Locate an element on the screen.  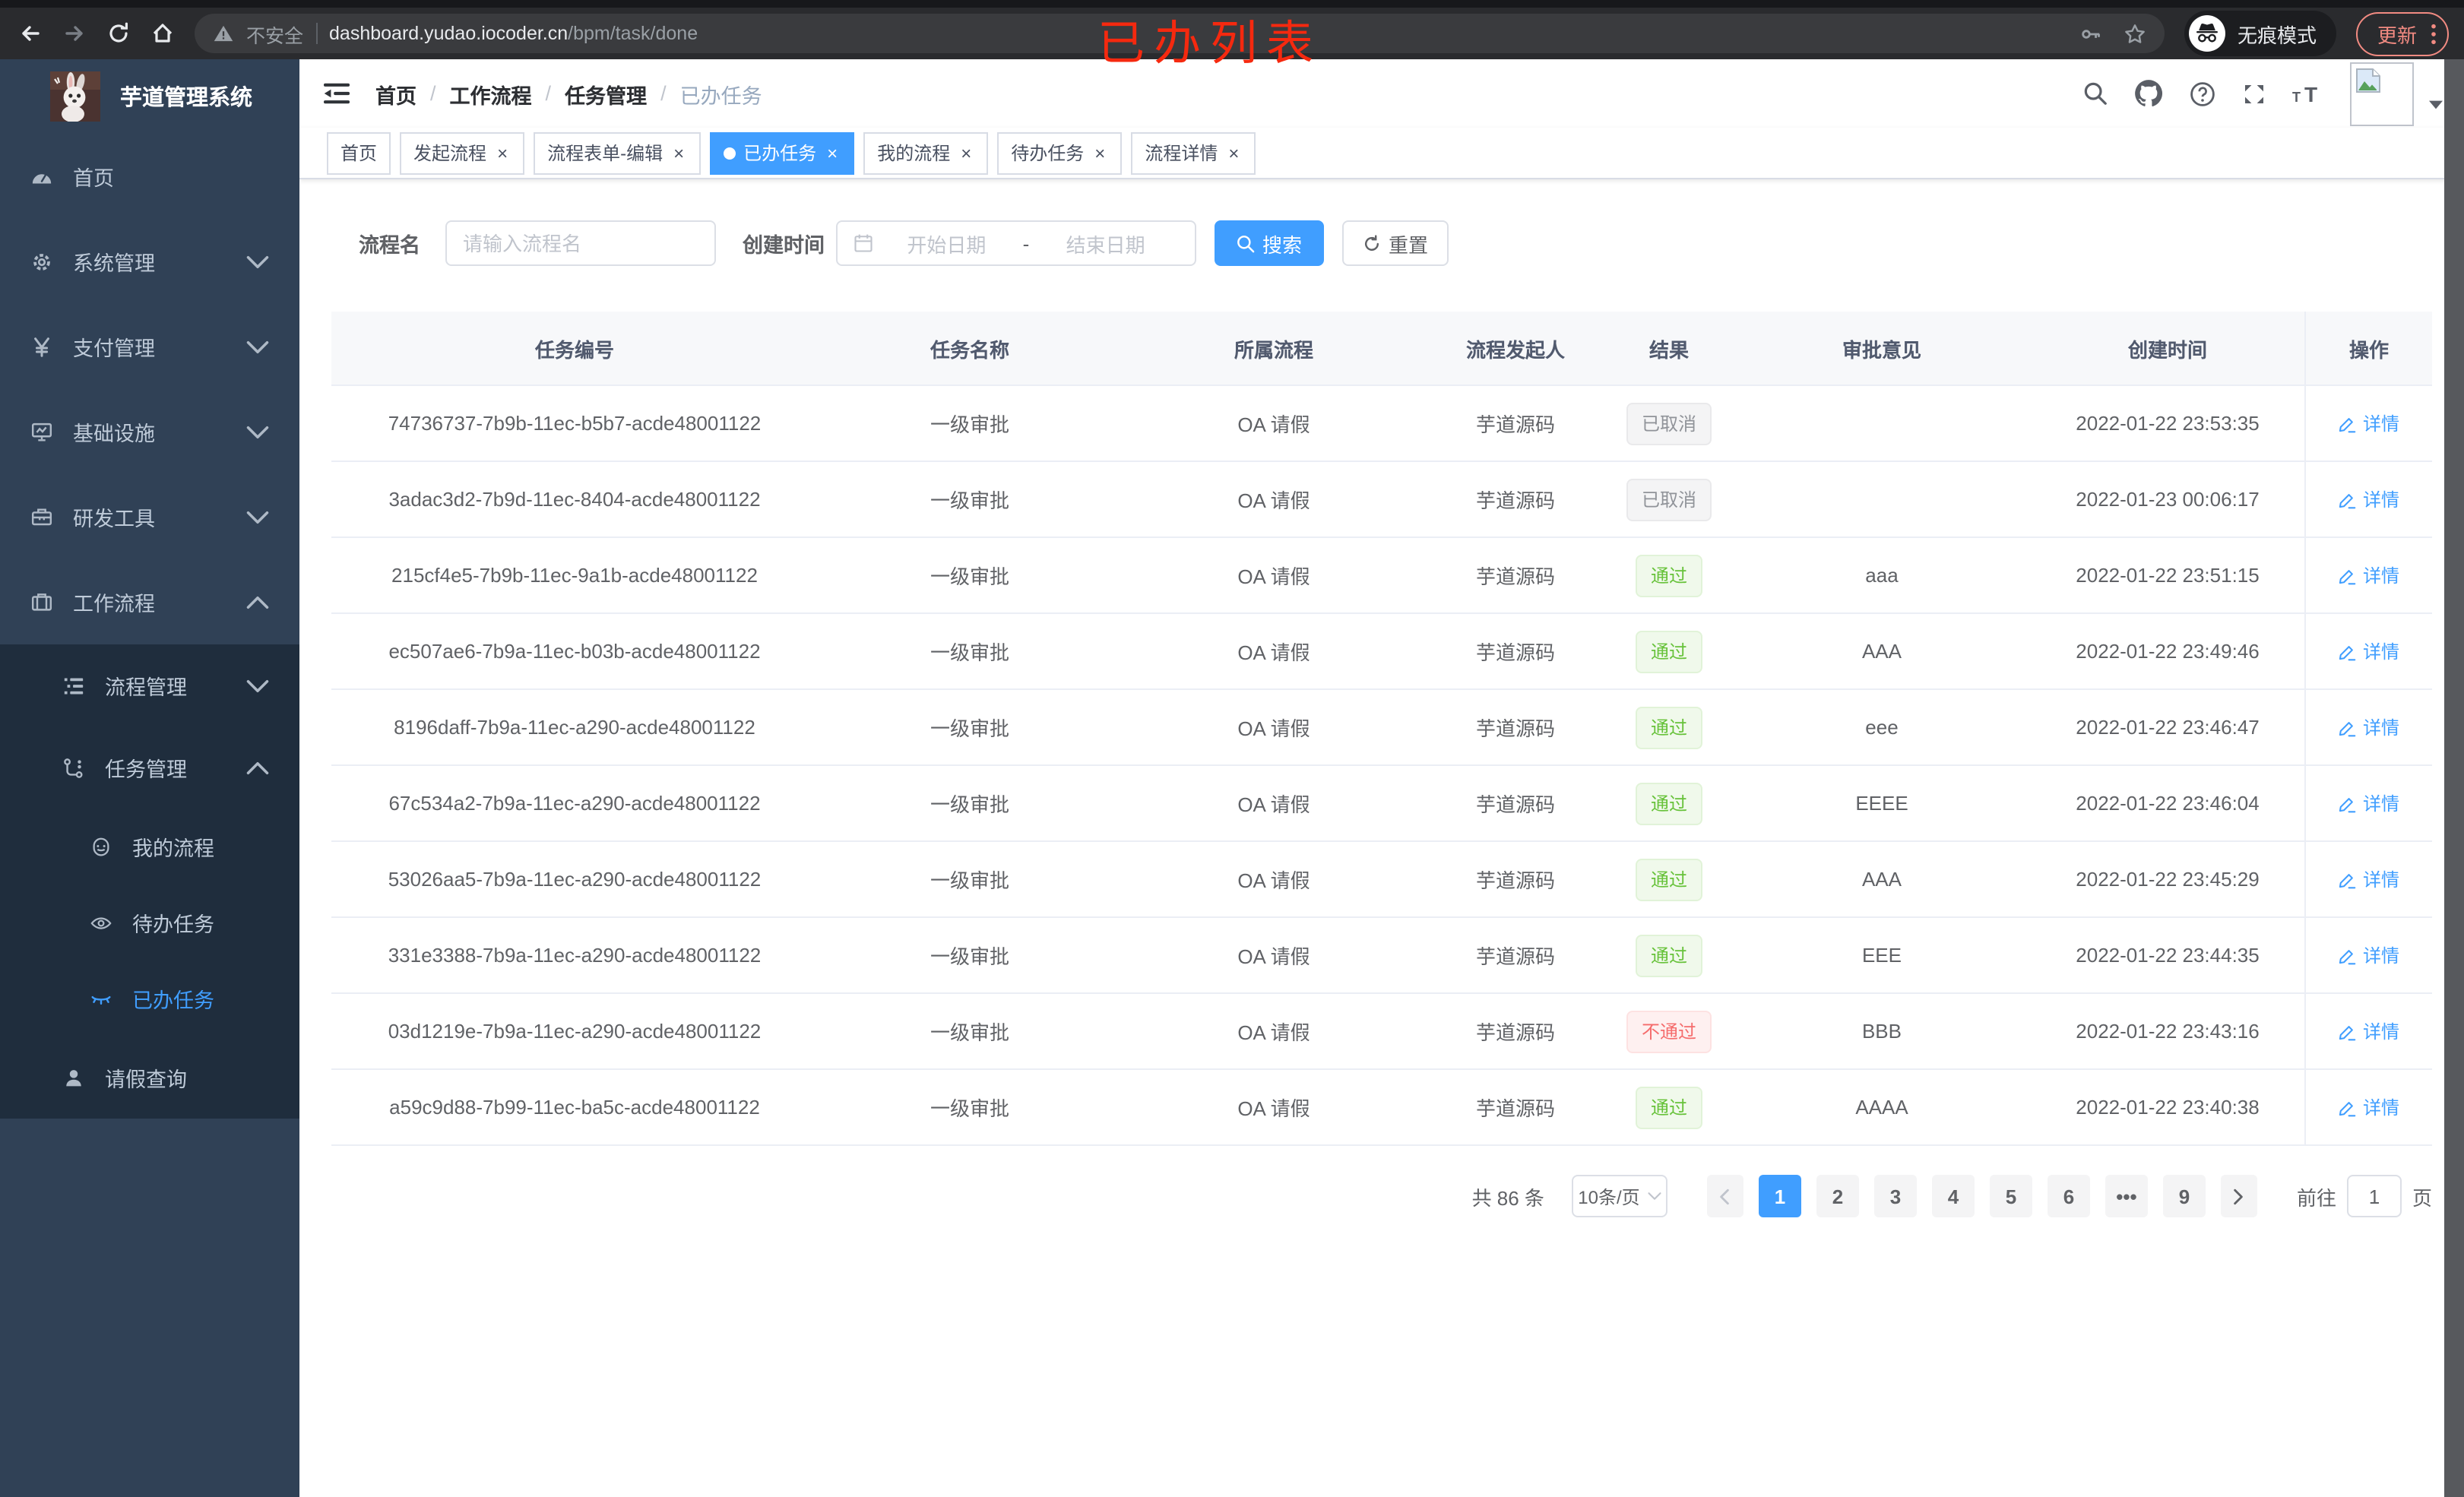
key-icon is located at coordinates (2090, 33).